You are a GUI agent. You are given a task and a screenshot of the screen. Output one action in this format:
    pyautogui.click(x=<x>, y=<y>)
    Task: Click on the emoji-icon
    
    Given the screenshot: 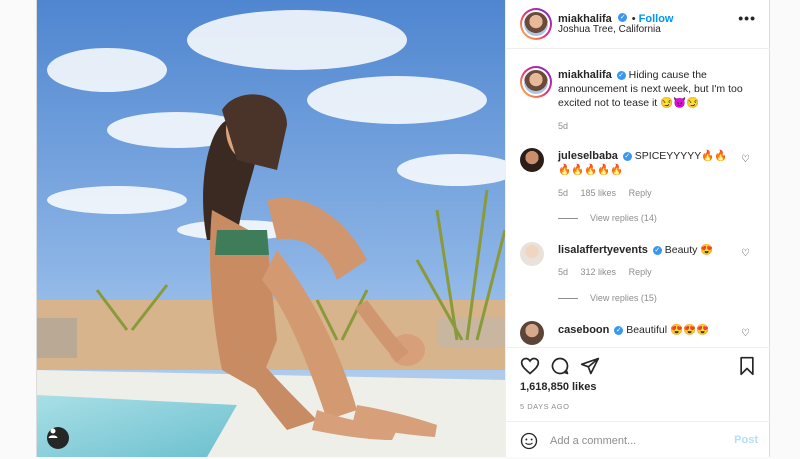 What is the action you would take?
    pyautogui.click(x=529, y=441)
    